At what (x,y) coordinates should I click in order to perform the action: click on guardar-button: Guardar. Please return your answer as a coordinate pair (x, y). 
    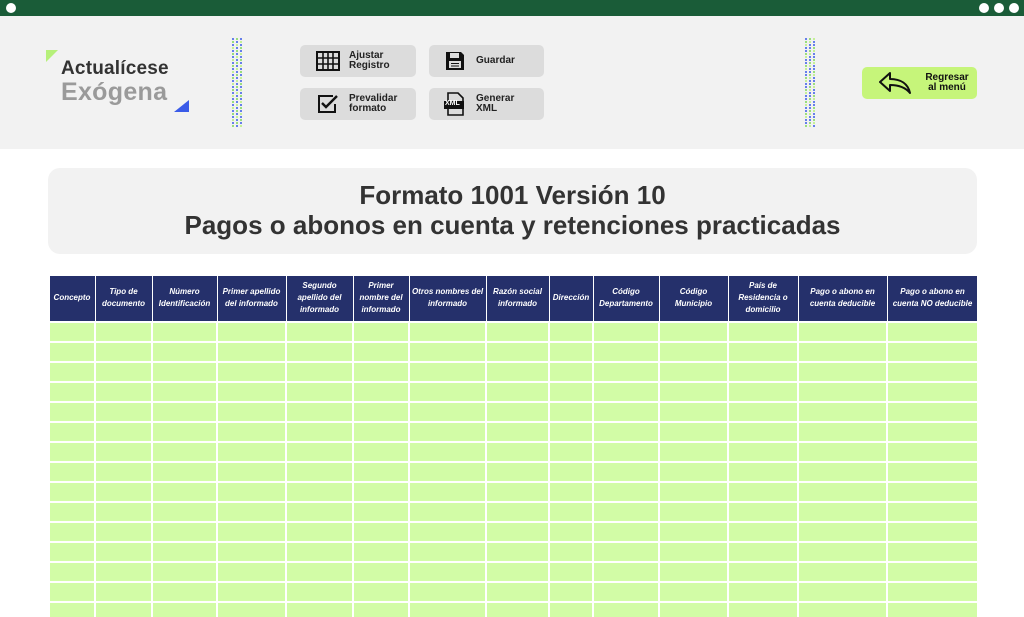
    Looking at the image, I should click on (486, 61).